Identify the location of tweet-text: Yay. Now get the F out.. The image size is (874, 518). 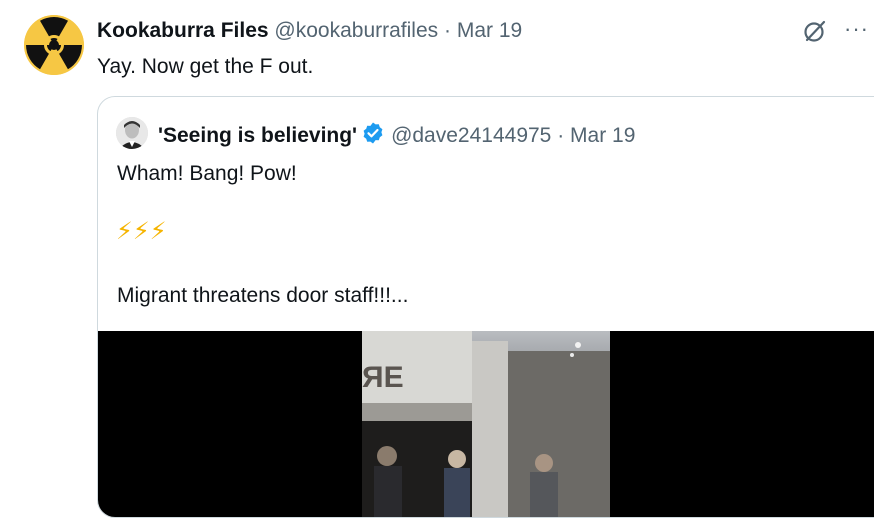
(205, 66).